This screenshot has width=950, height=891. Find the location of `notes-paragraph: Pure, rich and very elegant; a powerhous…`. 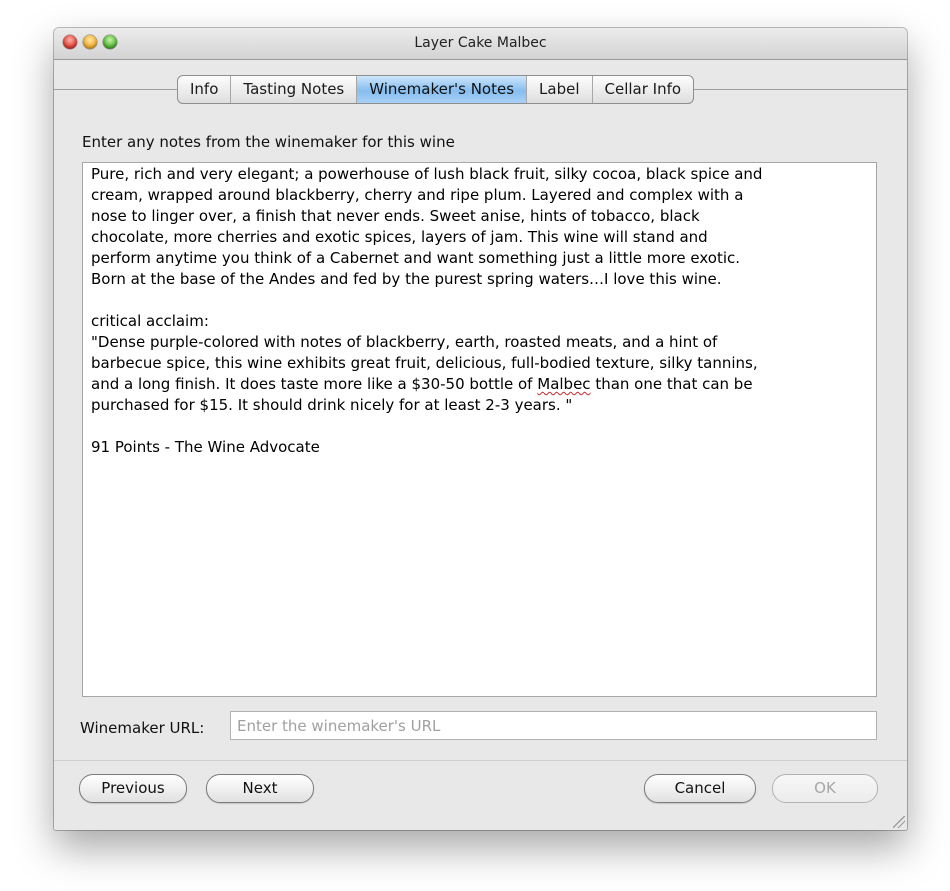

notes-paragraph: Pure, rich and very elegant; a powerhous… is located at coordinates (427, 226).